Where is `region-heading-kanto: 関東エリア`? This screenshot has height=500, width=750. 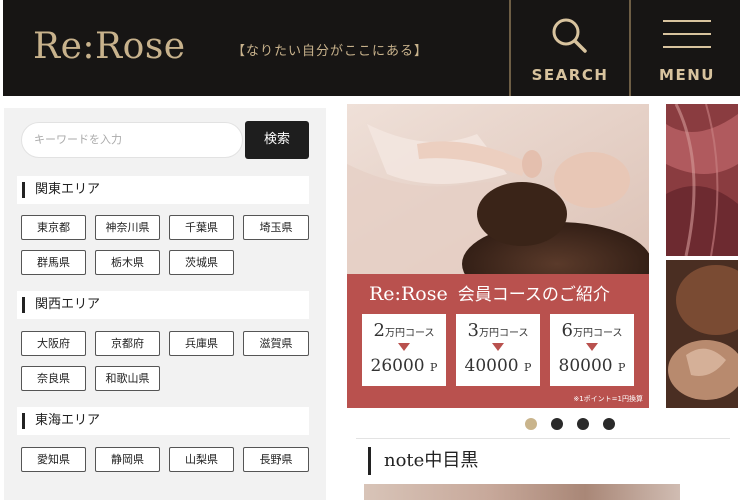 region-heading-kanto: 関東エリア is located at coordinates (163, 190).